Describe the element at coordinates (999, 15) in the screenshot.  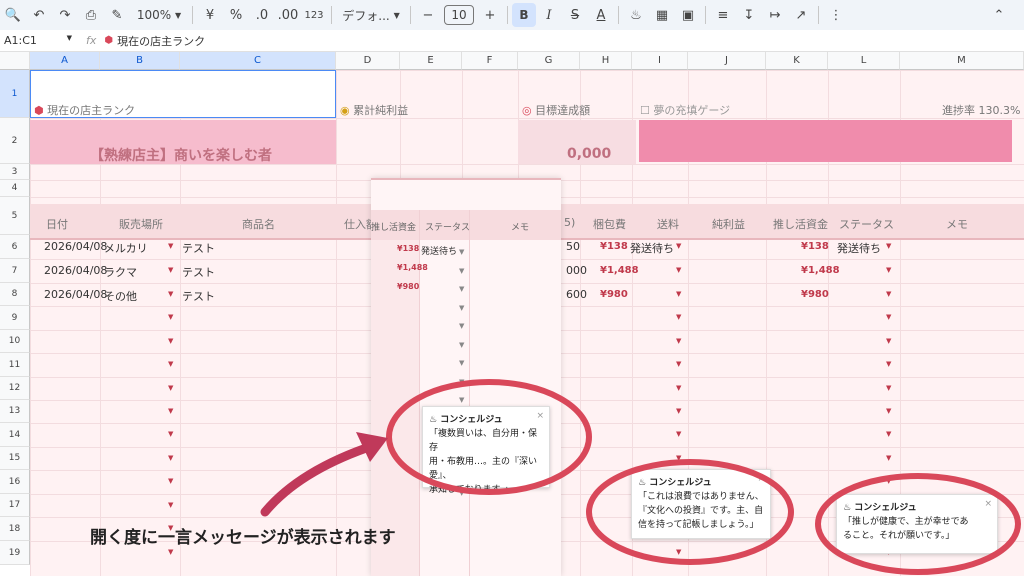
I see `collapse-toolbar-icon: ⌃` at that location.